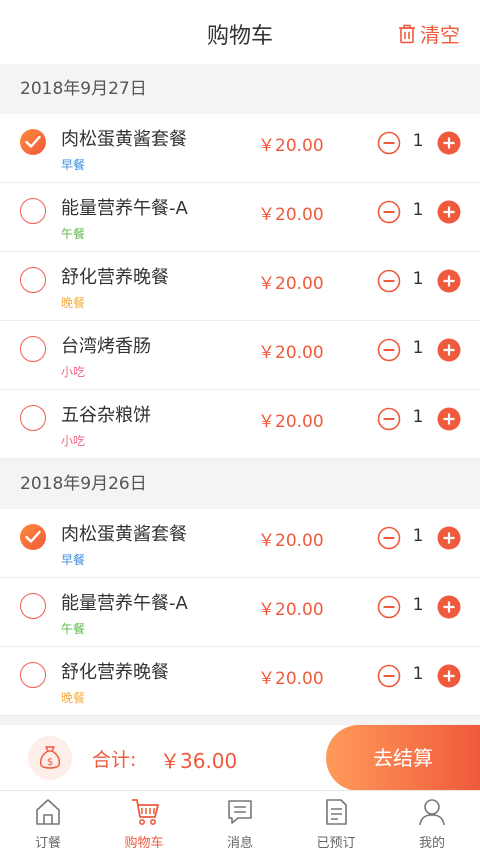 This screenshot has width=480, height=854. What do you see at coordinates (240, 424) in the screenshot?
I see `cart-item: 五谷杂粮饼小吃 ￥20.00 1` at bounding box center [240, 424].